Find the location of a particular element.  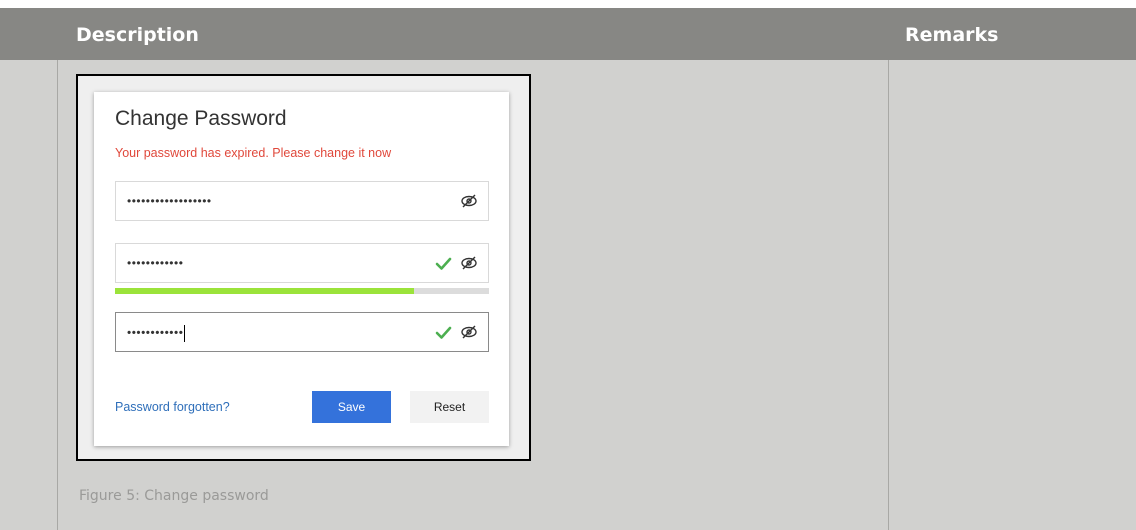

confirm-password-field: •••••••••••• is located at coordinates (302, 332).